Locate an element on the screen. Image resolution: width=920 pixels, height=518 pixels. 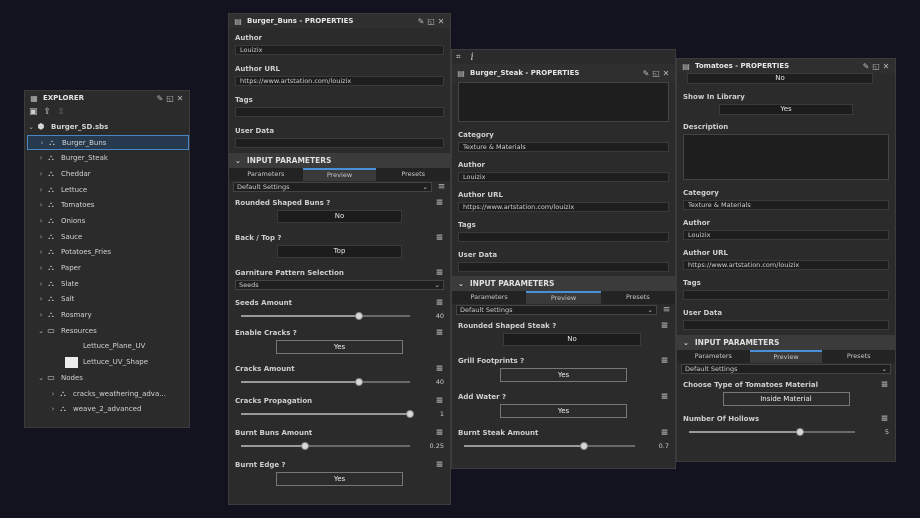
hollows-slider: 5 is located at coordinates (786, 432).